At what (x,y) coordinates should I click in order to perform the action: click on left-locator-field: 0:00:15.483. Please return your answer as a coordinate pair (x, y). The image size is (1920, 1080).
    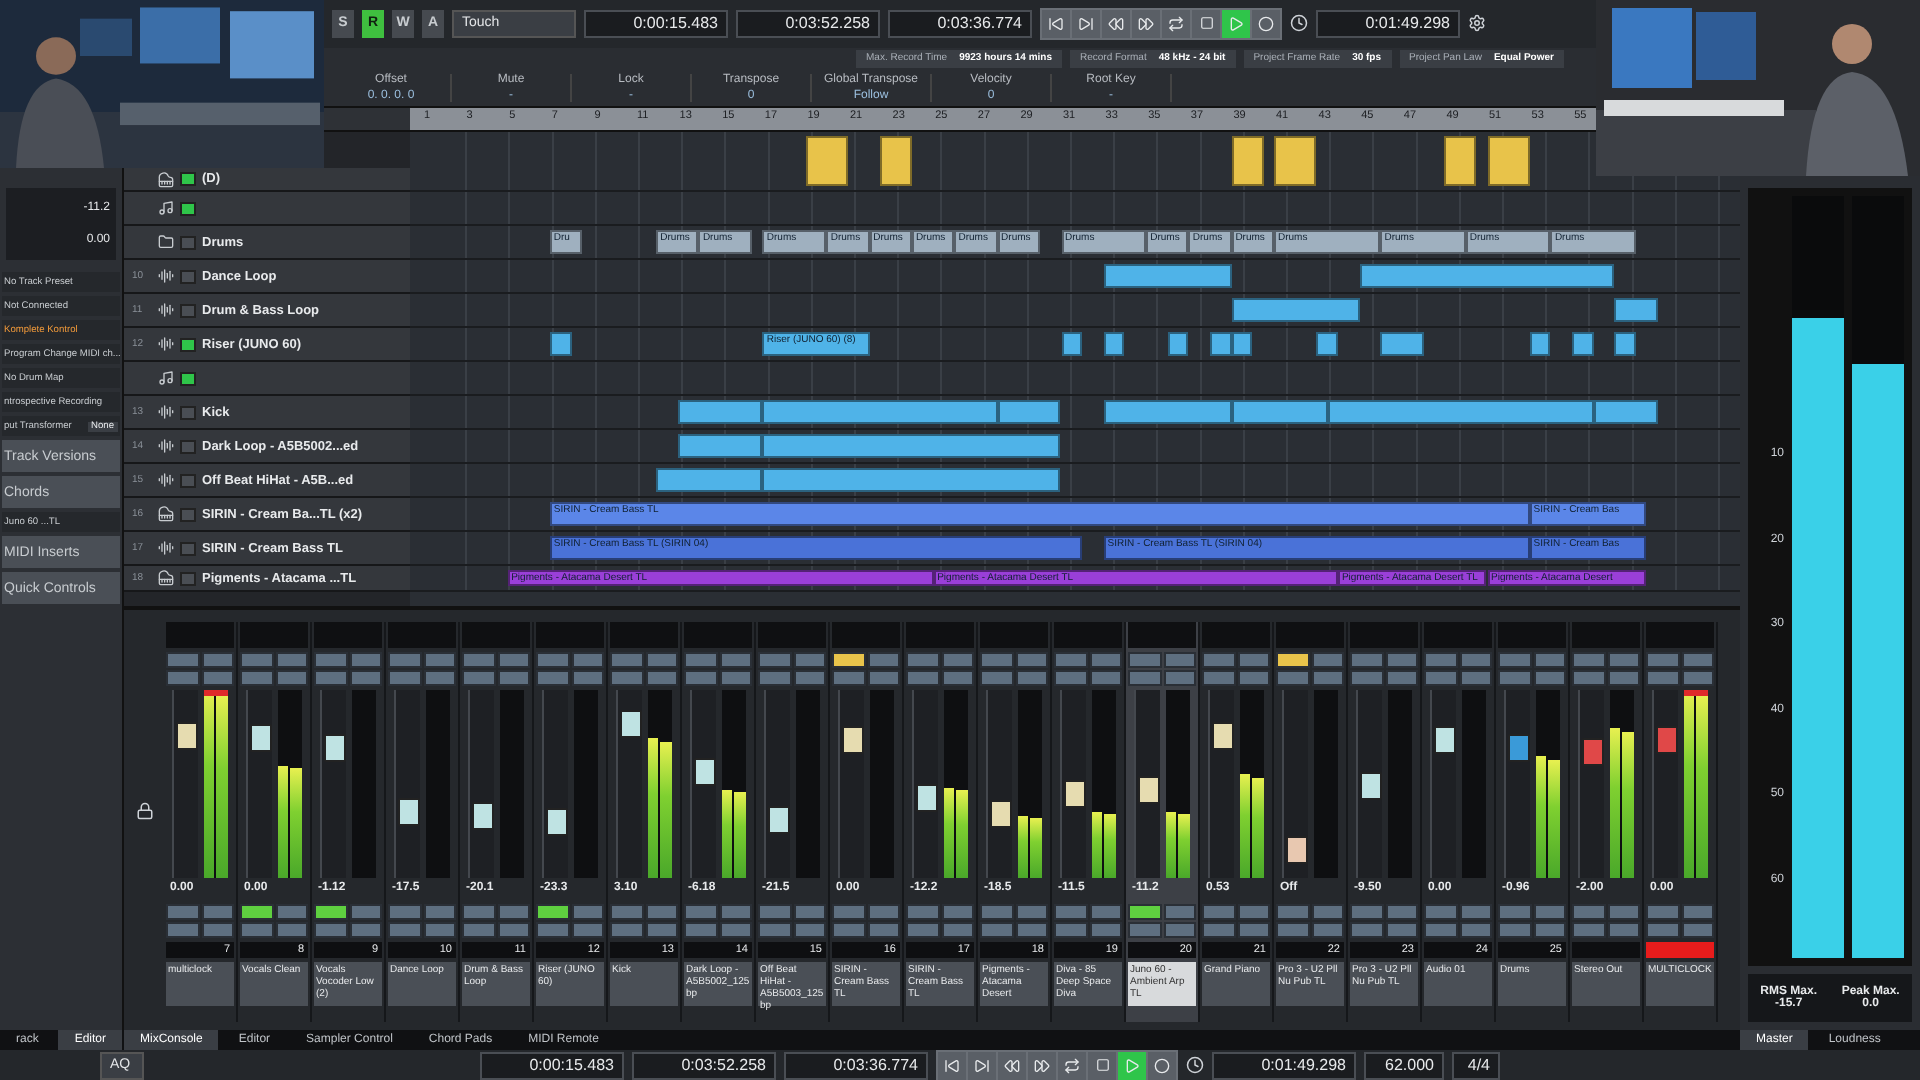
    Looking at the image, I should click on (552, 1065).